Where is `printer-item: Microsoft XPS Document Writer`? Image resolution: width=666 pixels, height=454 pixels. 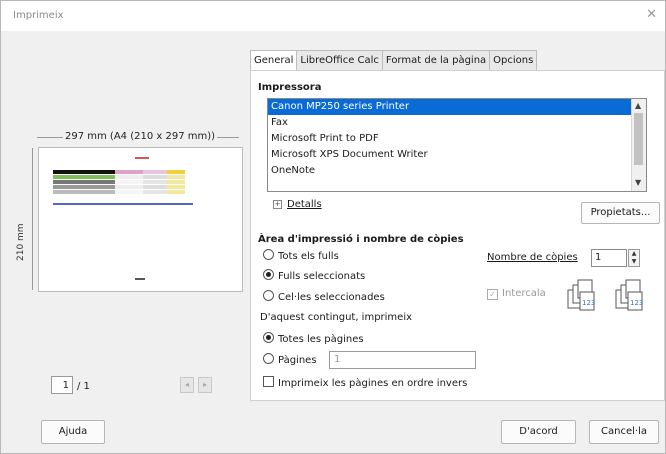
printer-item: Microsoft XPS Document Writer is located at coordinates (457, 155).